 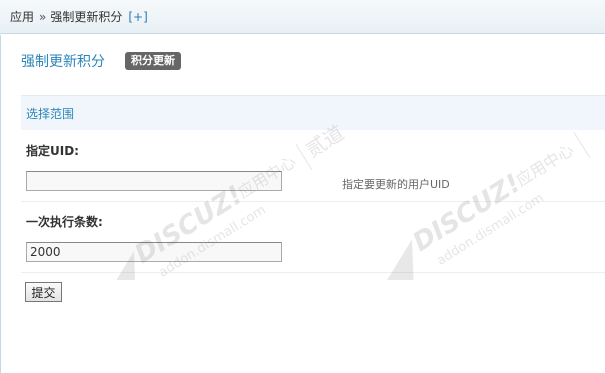 I want to click on uid-label: 指定UID:, so click(x=52, y=151).